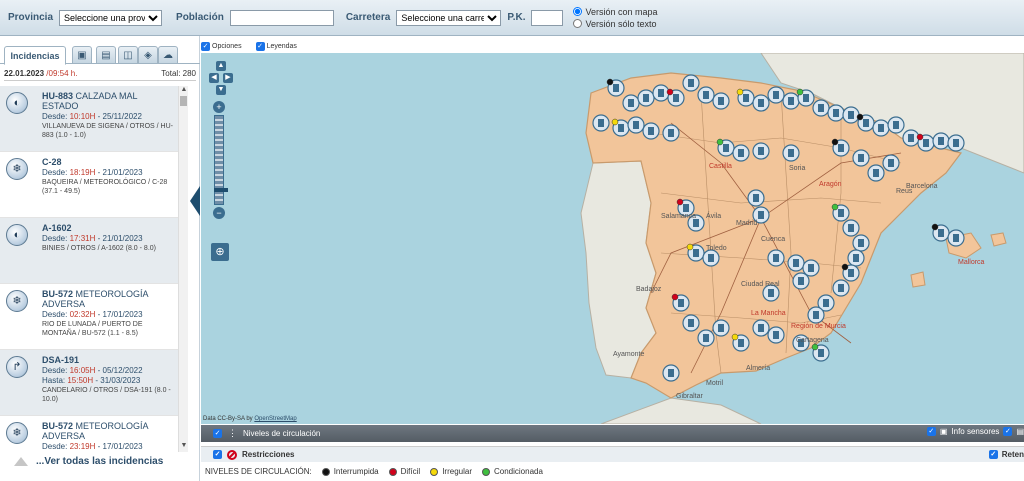 This screenshot has width=1024, height=481. I want to click on collapse-panel-arrow-icon, so click(195, 201).